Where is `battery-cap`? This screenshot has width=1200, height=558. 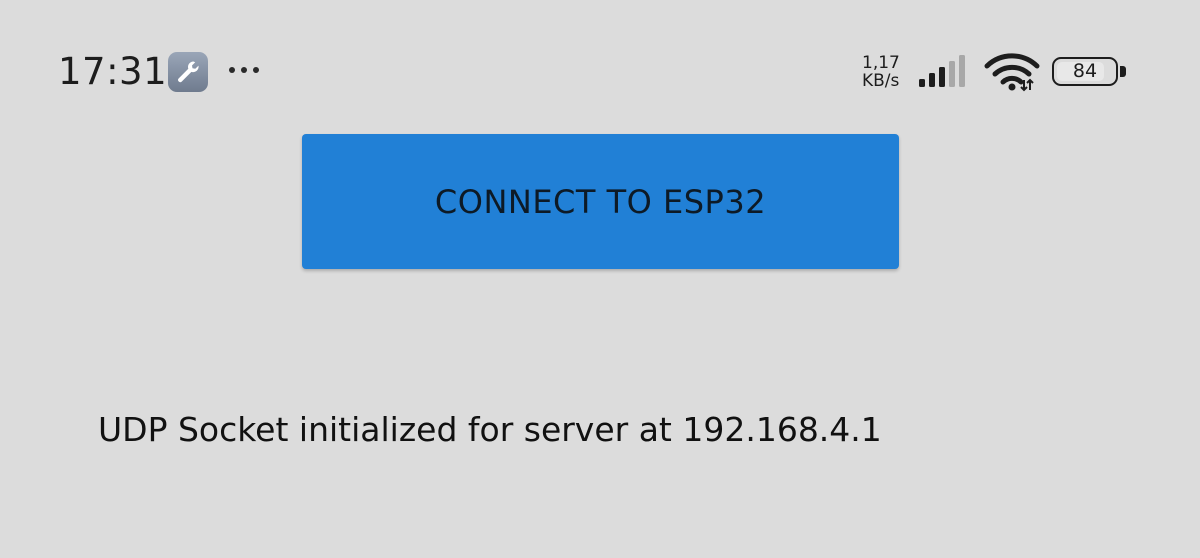 battery-cap is located at coordinates (1123, 71).